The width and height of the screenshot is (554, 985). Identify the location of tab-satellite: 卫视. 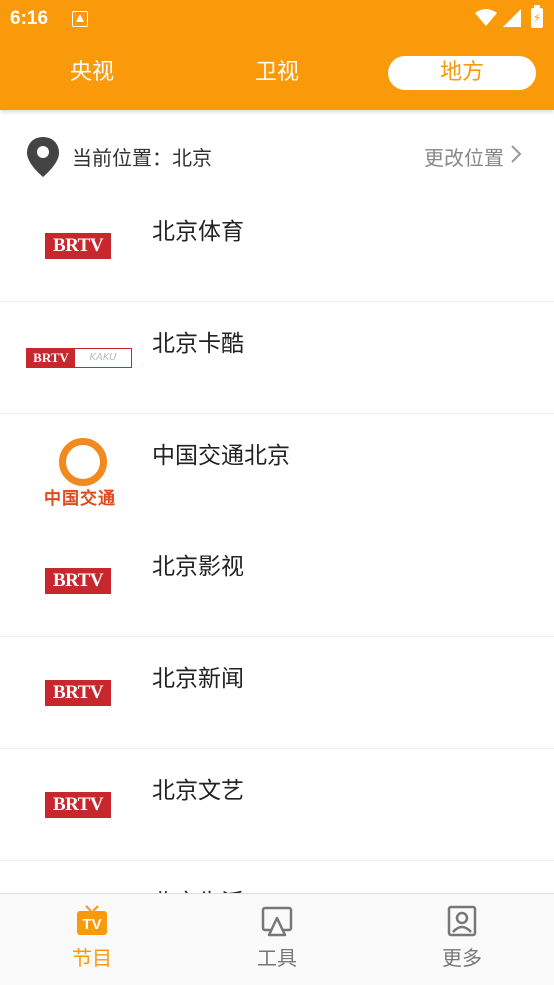
(277, 73).